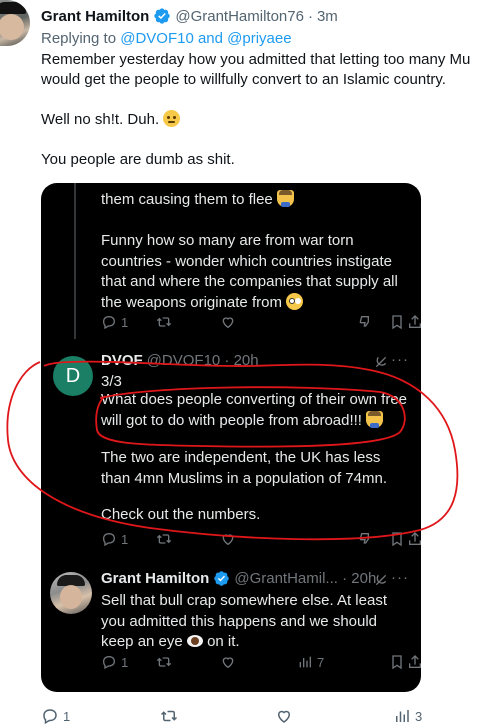 This screenshot has height=727, width=482. What do you see at coordinates (241, 457) in the screenshot?
I see `dvof-line: The two are independent, the UK has less` at bounding box center [241, 457].